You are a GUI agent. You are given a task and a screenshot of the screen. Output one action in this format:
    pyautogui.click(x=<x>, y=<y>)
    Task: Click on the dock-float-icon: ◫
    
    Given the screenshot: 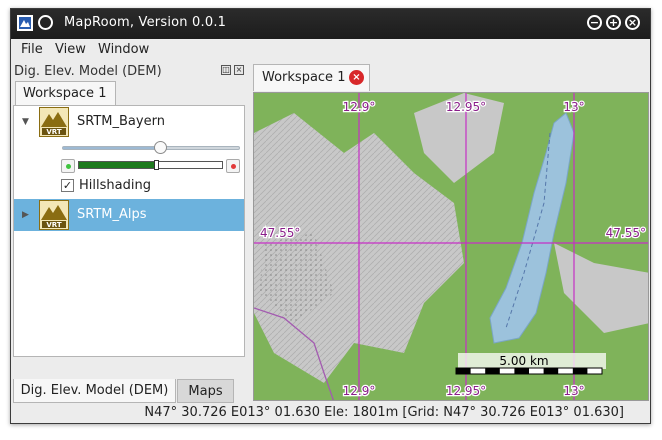 What is the action you would take?
    pyautogui.click(x=226, y=70)
    